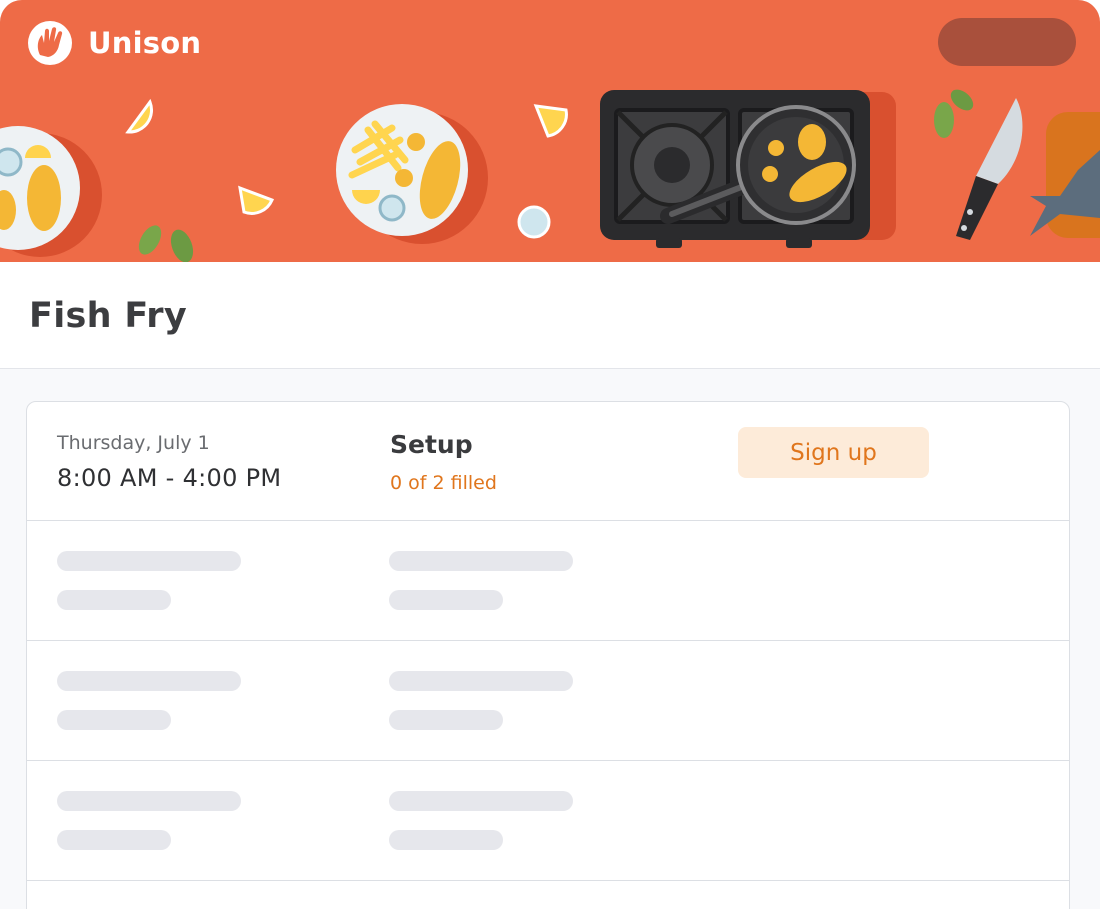  What do you see at coordinates (169, 478) in the screenshot?
I see `slot-time: 8:00 AM - 4:00 PM` at bounding box center [169, 478].